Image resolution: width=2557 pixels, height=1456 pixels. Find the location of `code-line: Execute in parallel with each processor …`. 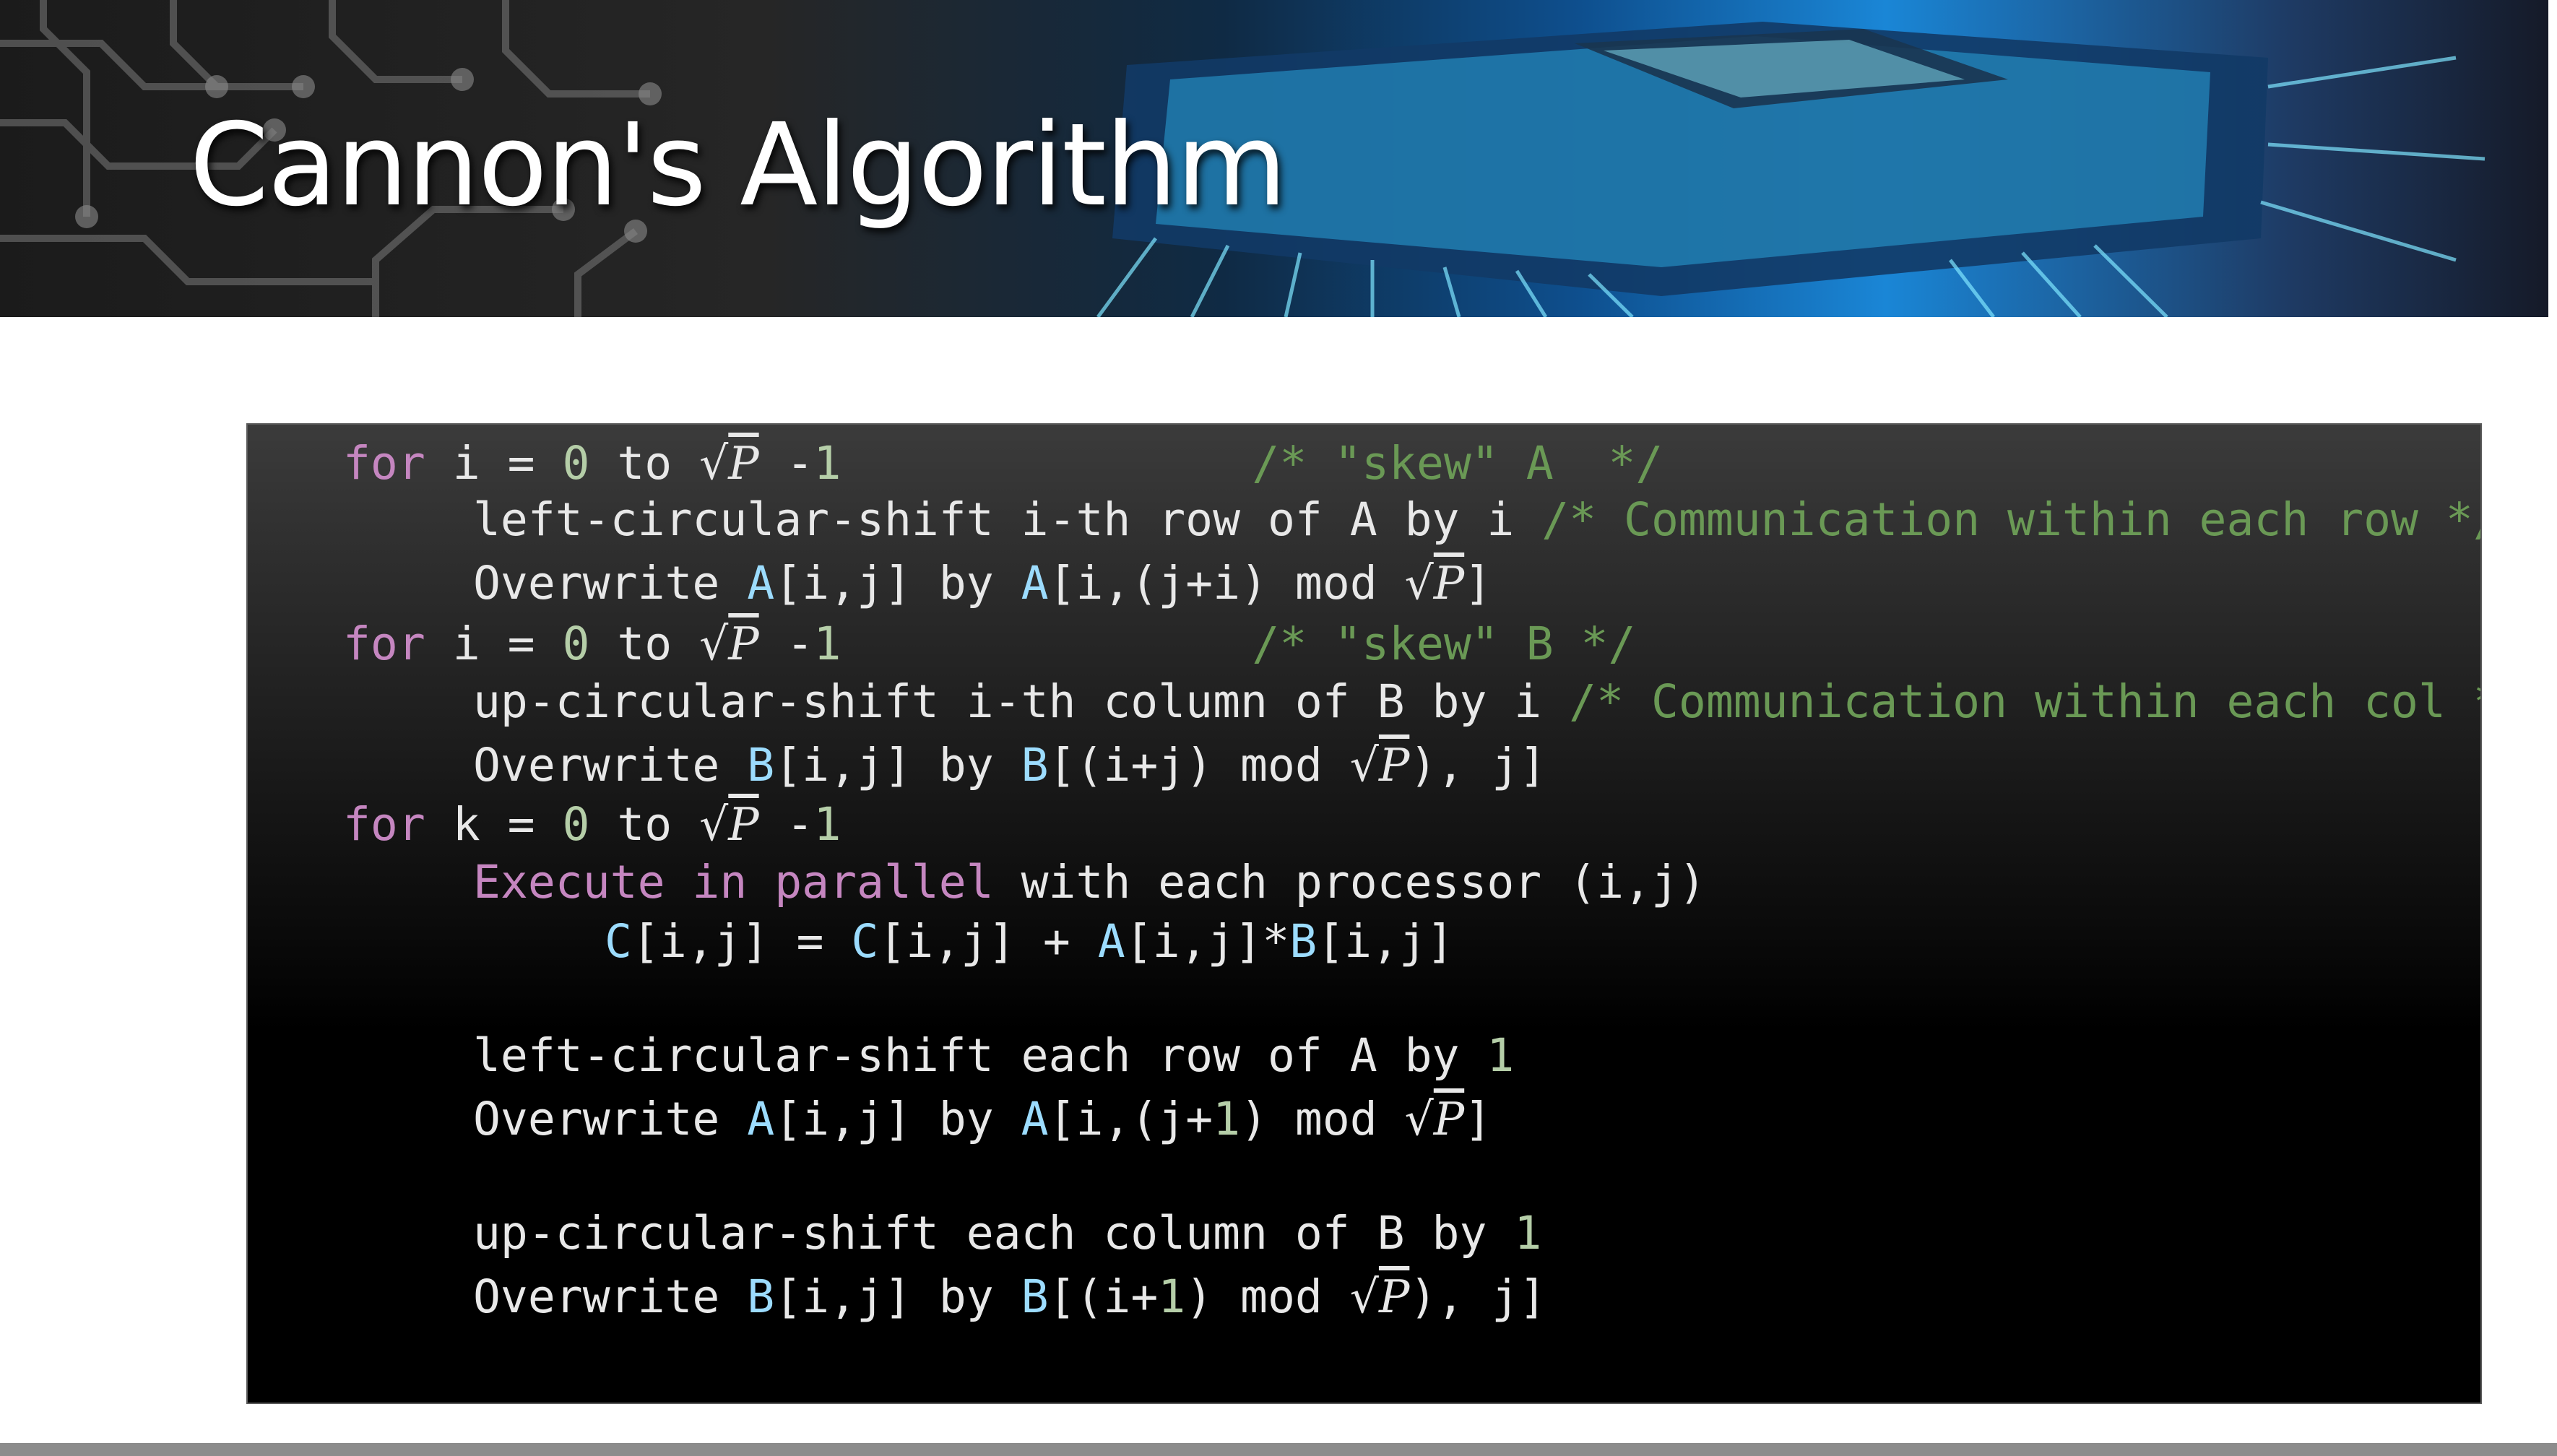

code-line: Execute in parallel with each processor … is located at coordinates (1089, 882).